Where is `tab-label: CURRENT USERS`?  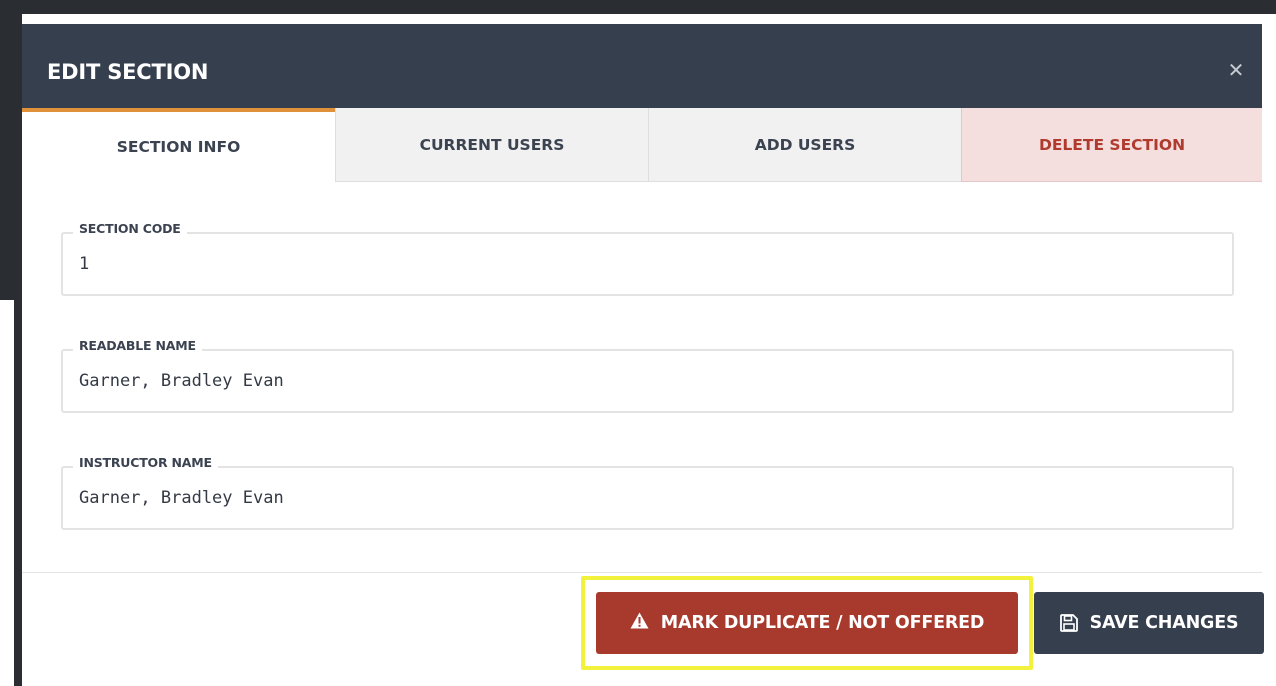 tab-label: CURRENT USERS is located at coordinates (492, 144).